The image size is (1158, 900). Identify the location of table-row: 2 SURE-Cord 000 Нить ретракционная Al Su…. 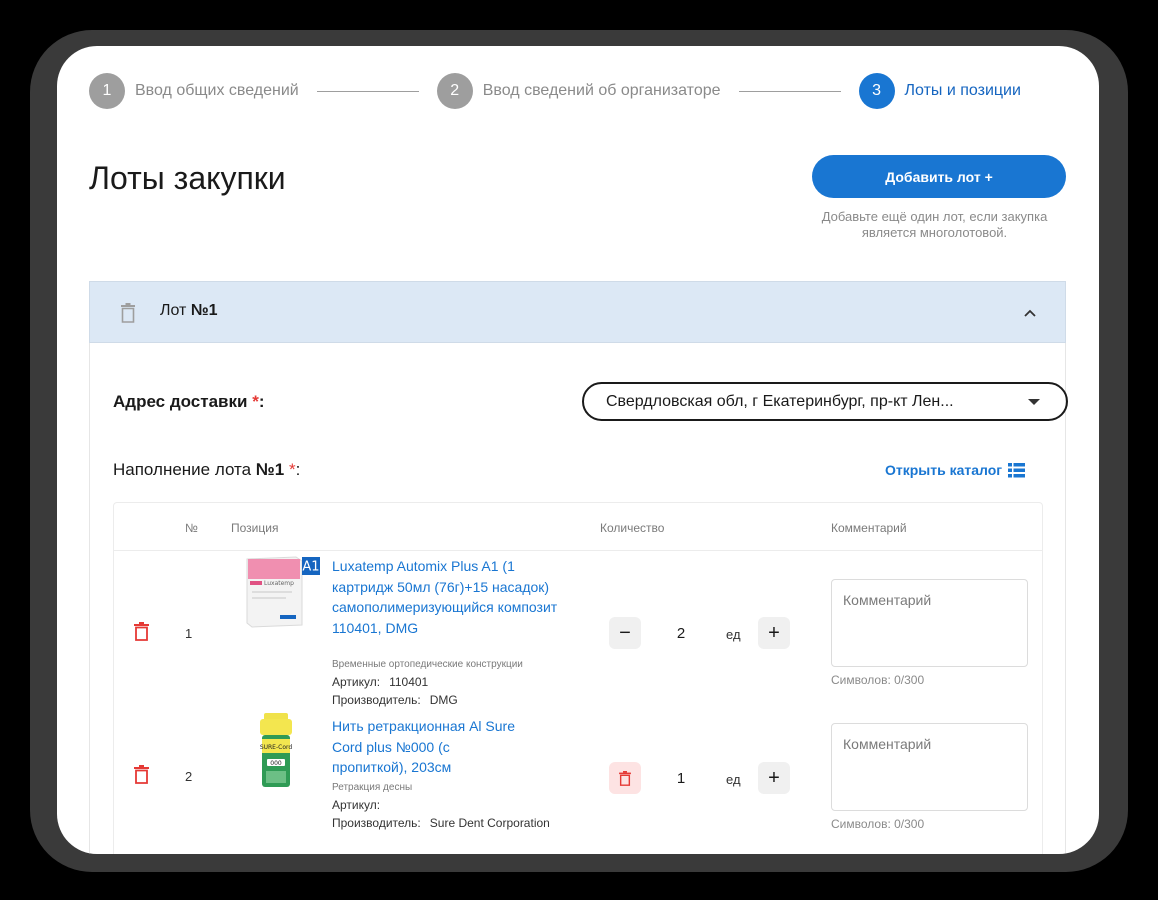
(579, 782).